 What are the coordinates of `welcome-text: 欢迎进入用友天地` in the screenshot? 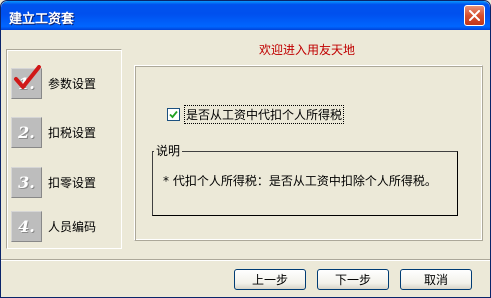 It's located at (306, 50).